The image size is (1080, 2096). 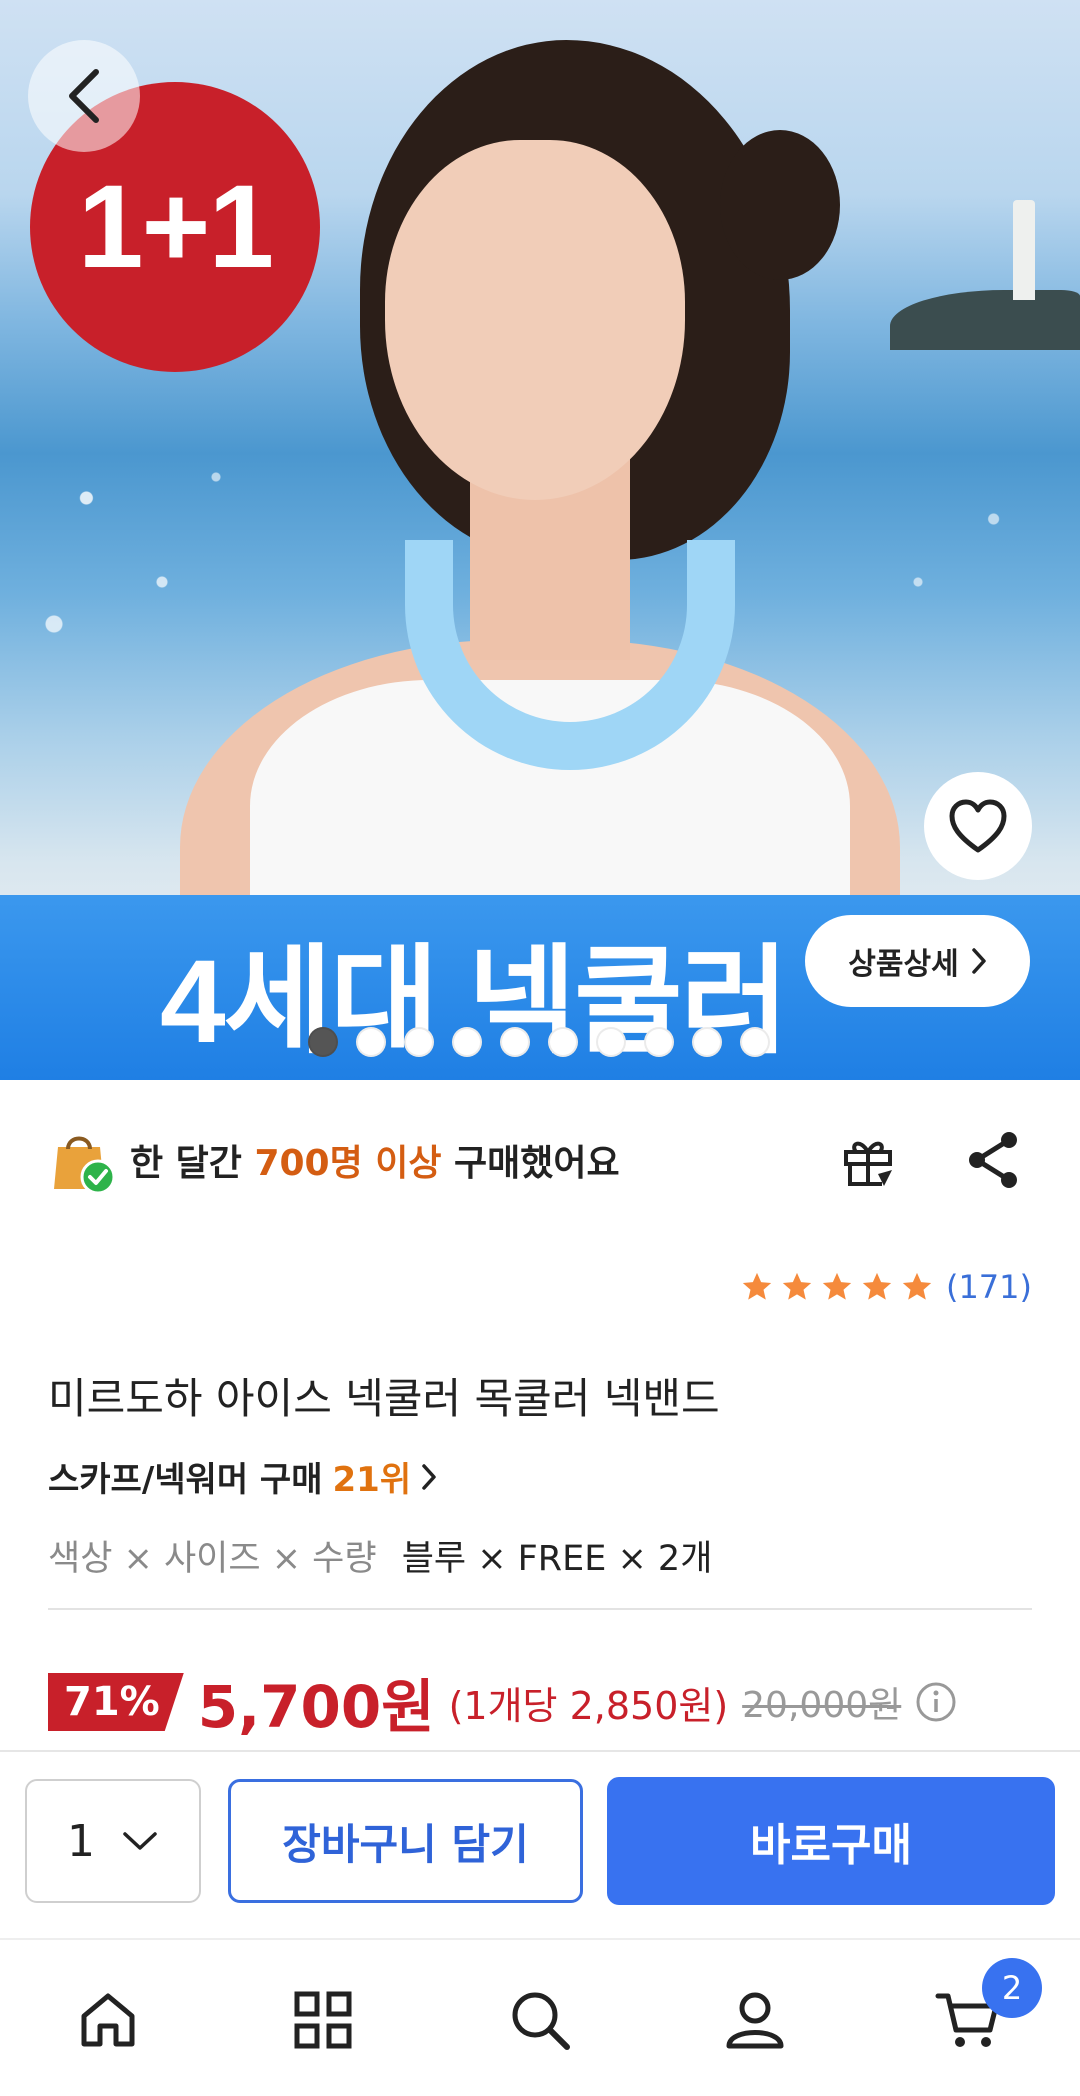 What do you see at coordinates (868, 1163) in the screenshot?
I see `gift-icon` at bounding box center [868, 1163].